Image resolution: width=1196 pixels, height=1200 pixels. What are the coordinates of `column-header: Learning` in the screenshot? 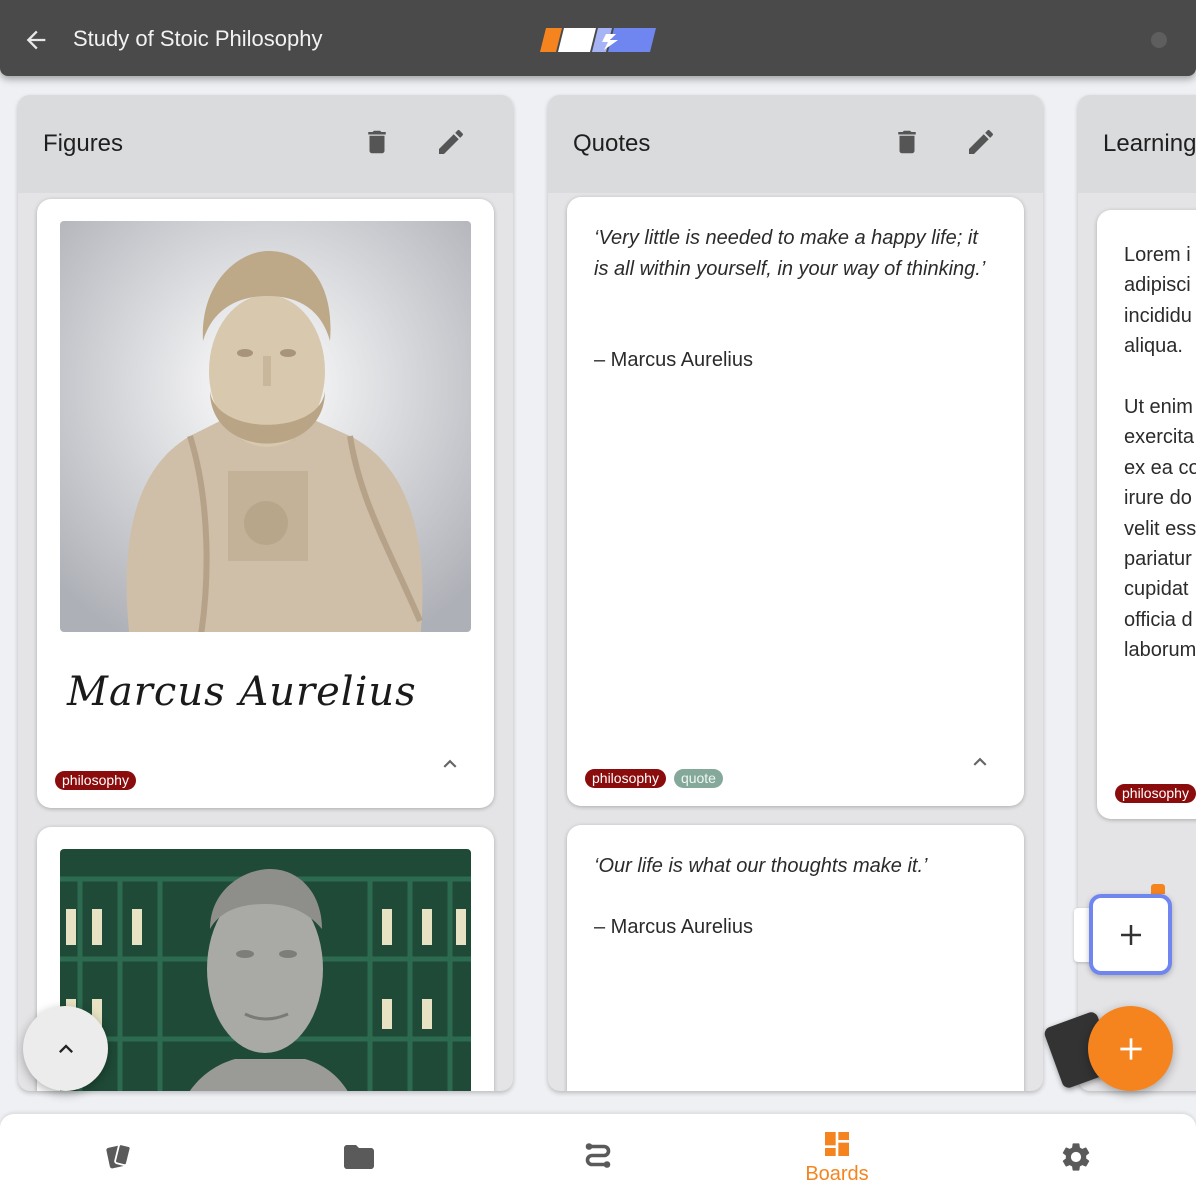 It's located at (1137, 144).